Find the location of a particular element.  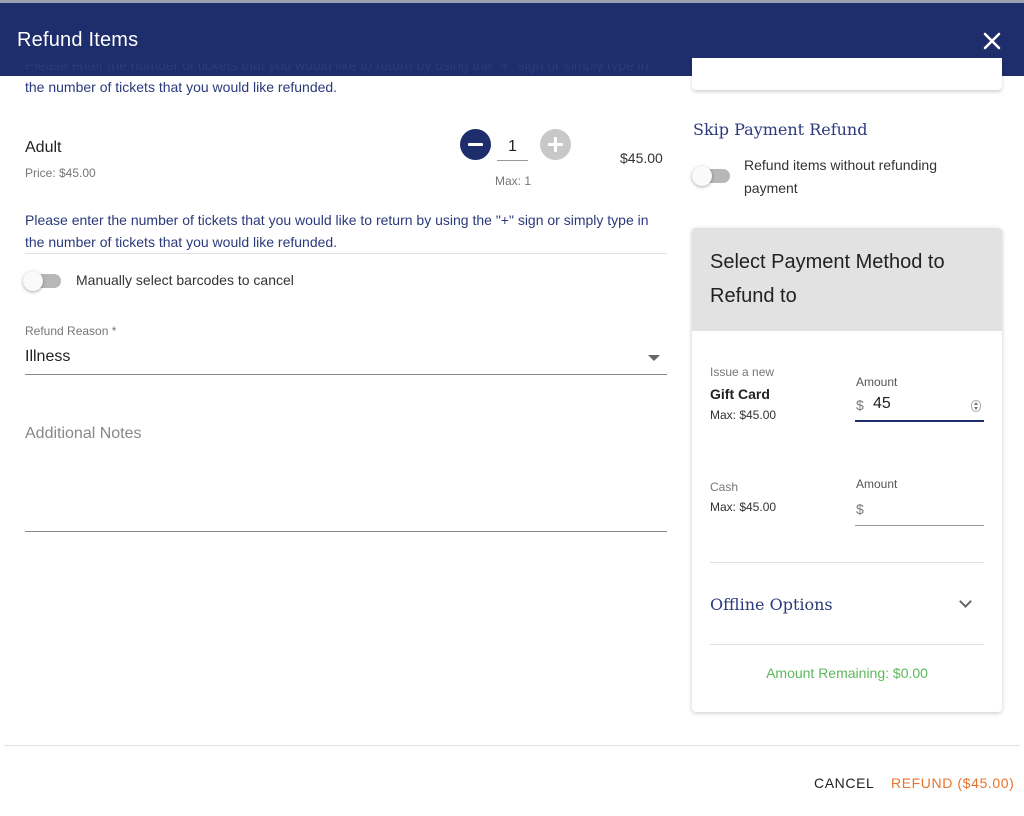

gift-card-amount-input: $ 45 is located at coordinates (919, 408).